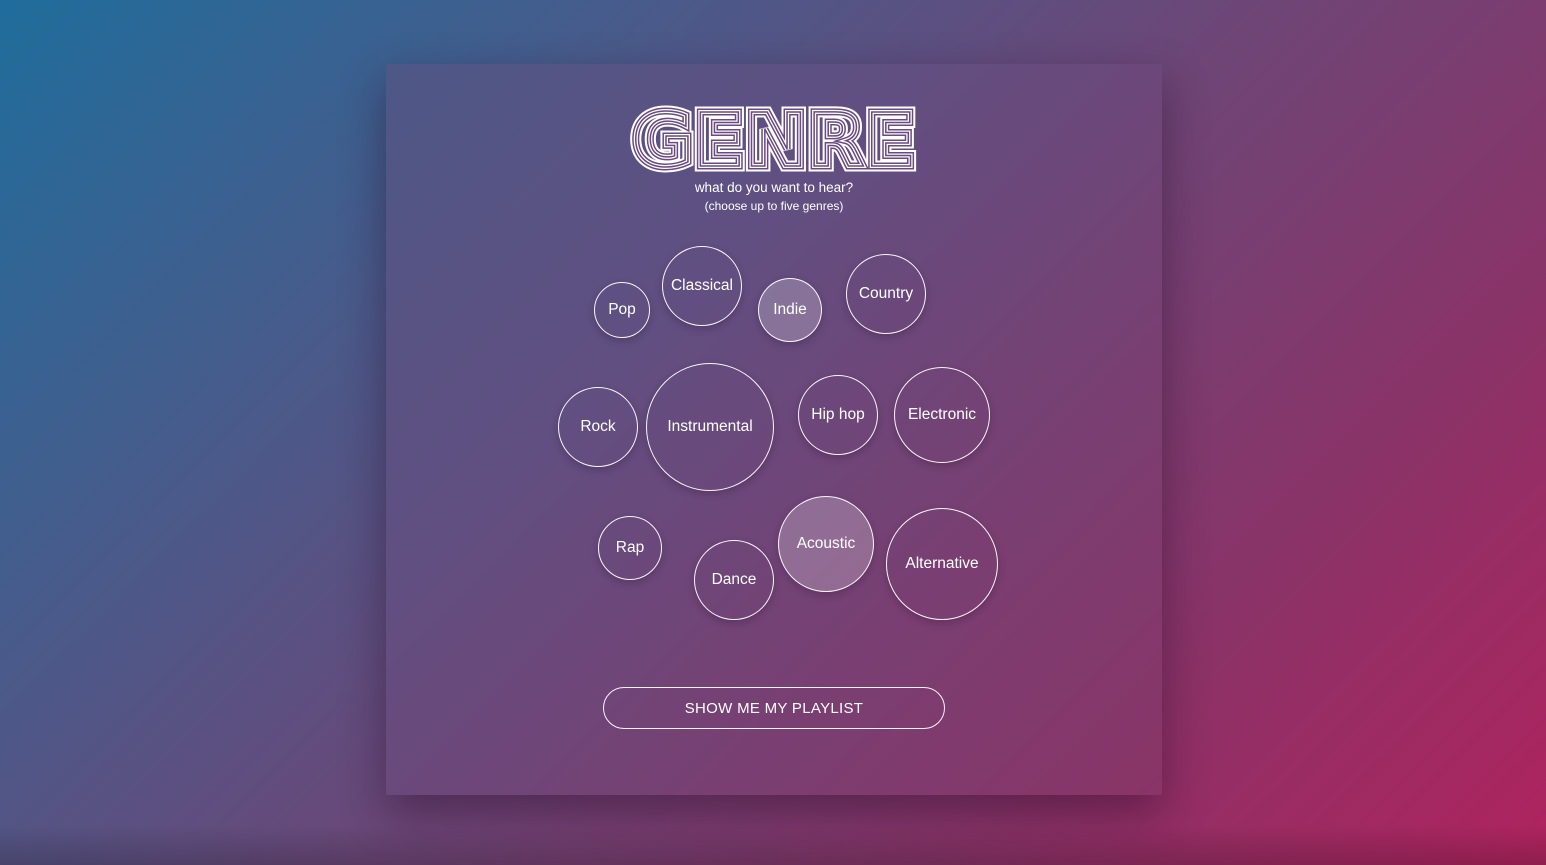  I want to click on genre-bubble-electronic: Electronic, so click(942, 415).